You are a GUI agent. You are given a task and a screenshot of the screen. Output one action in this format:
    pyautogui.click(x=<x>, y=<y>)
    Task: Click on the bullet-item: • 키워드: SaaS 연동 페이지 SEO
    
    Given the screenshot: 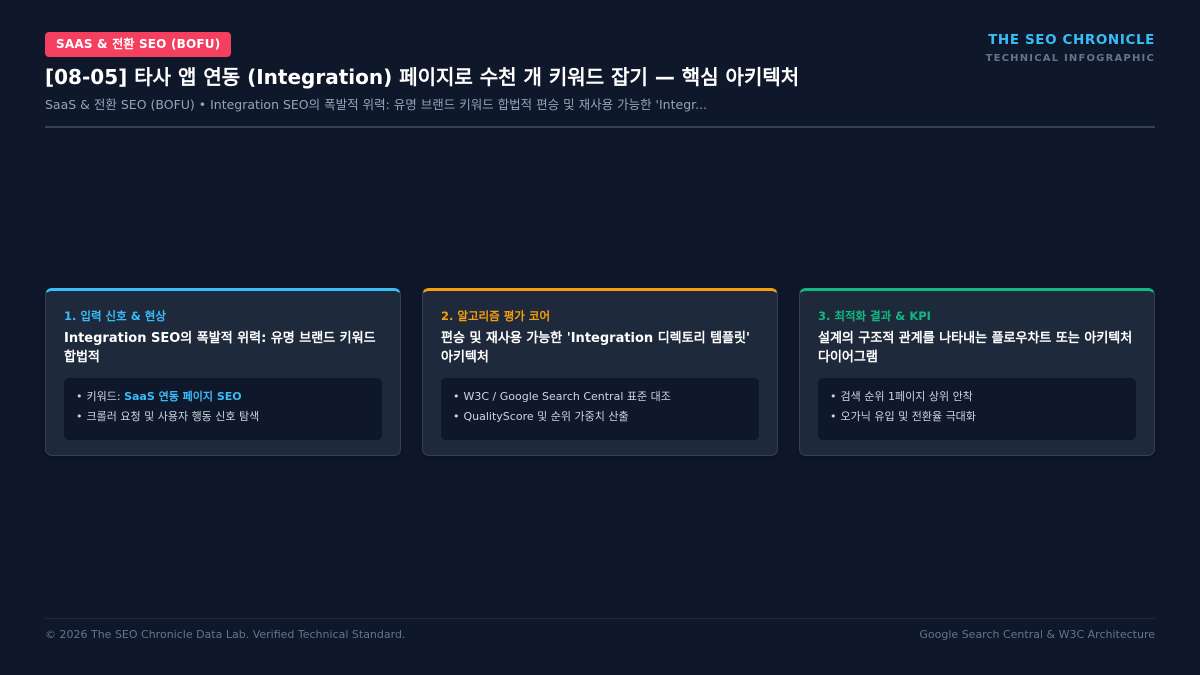 What is the action you would take?
    pyautogui.click(x=223, y=397)
    